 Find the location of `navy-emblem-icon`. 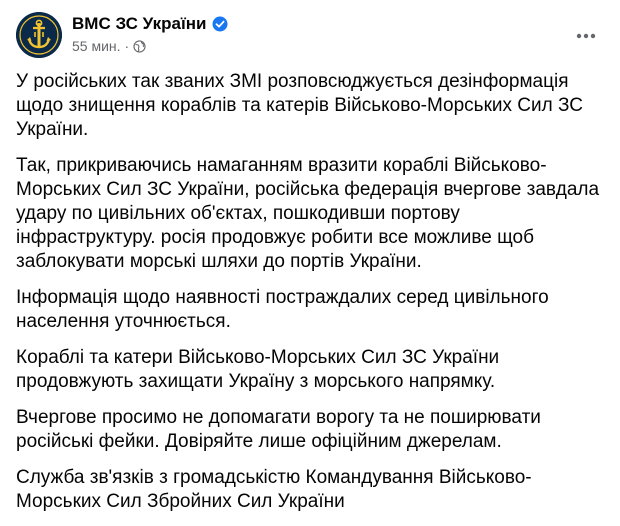

navy-emblem-icon is located at coordinates (39, 35).